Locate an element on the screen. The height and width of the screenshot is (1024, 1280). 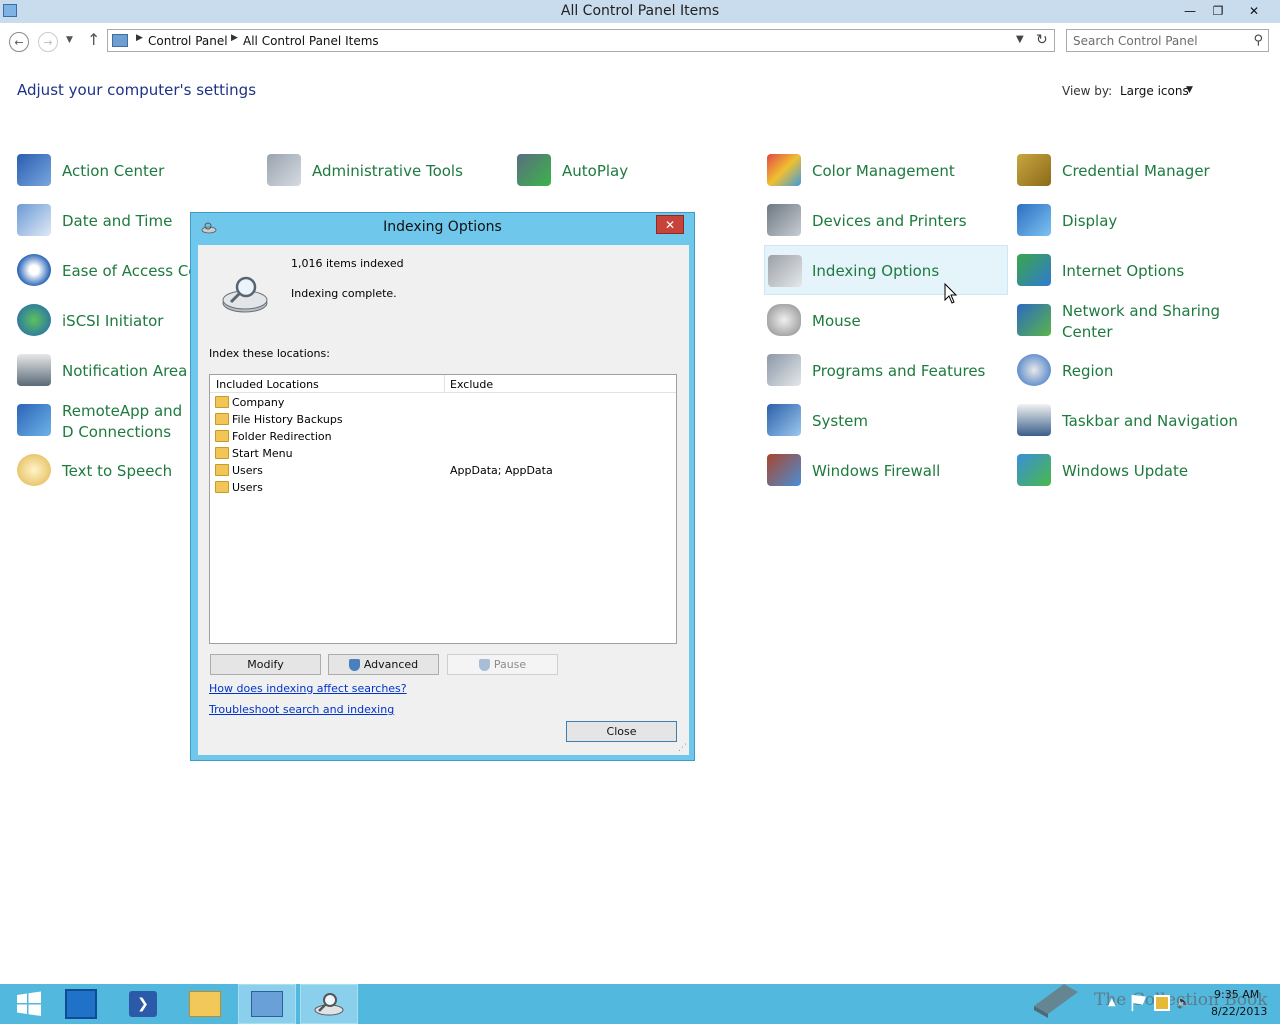
windows-logo-icon is located at coordinates (29, 1003).